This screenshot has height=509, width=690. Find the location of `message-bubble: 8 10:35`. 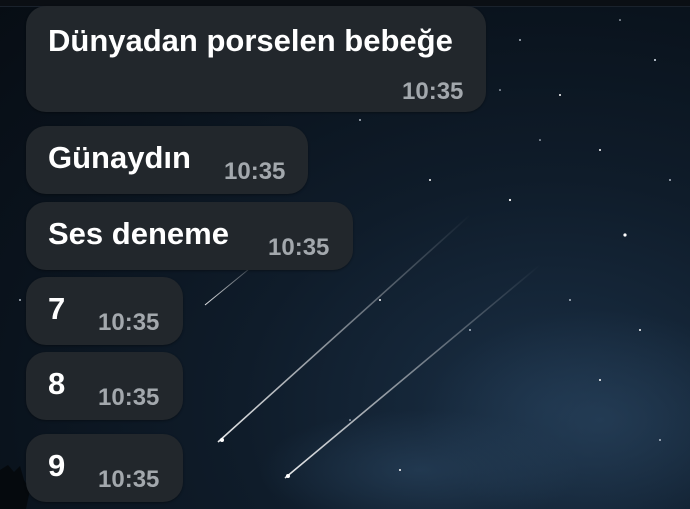

message-bubble: 8 10:35 is located at coordinates (104, 386).